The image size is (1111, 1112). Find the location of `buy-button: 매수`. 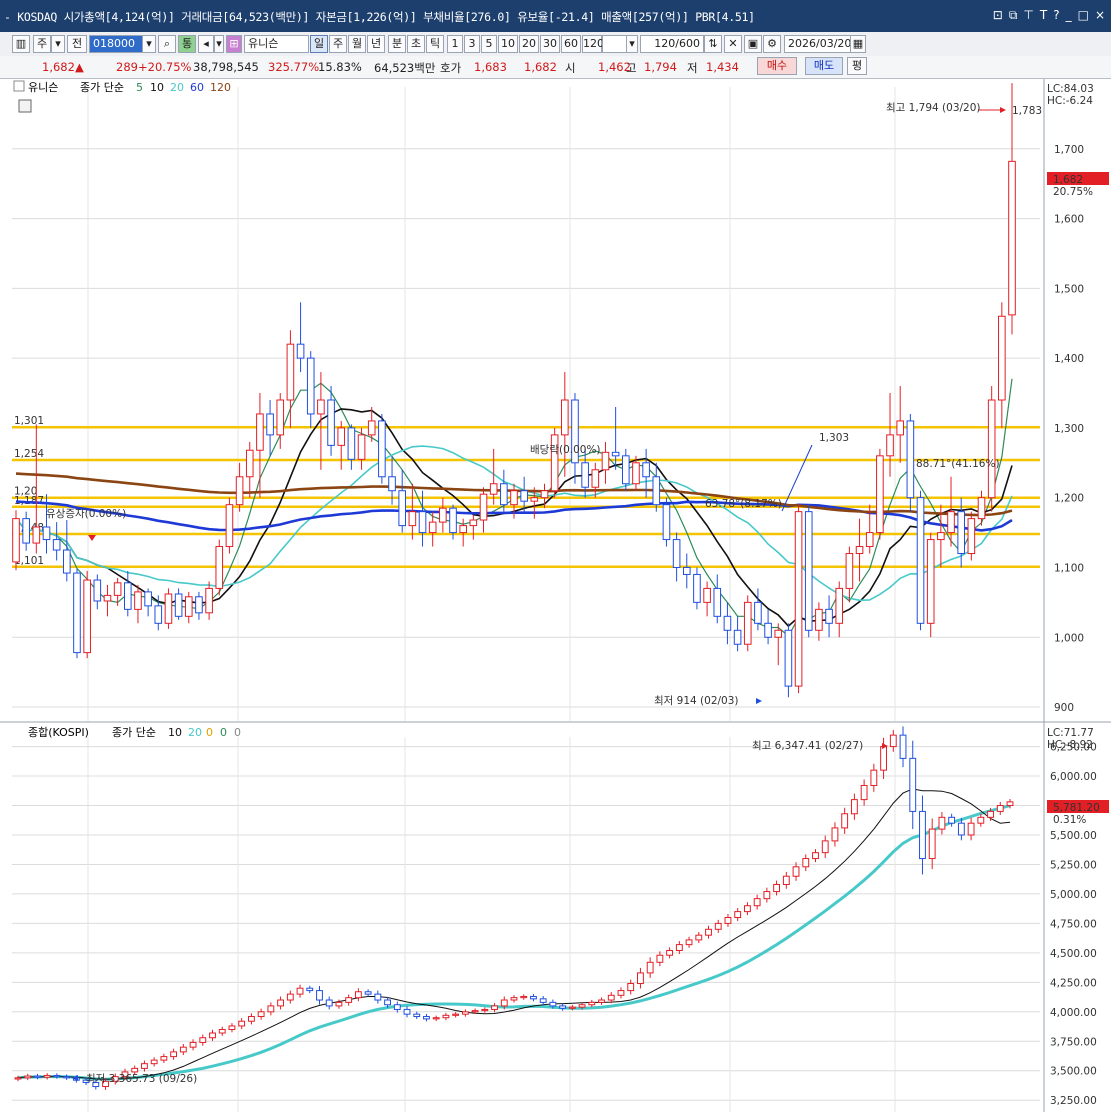

buy-button: 매수 is located at coordinates (777, 66).